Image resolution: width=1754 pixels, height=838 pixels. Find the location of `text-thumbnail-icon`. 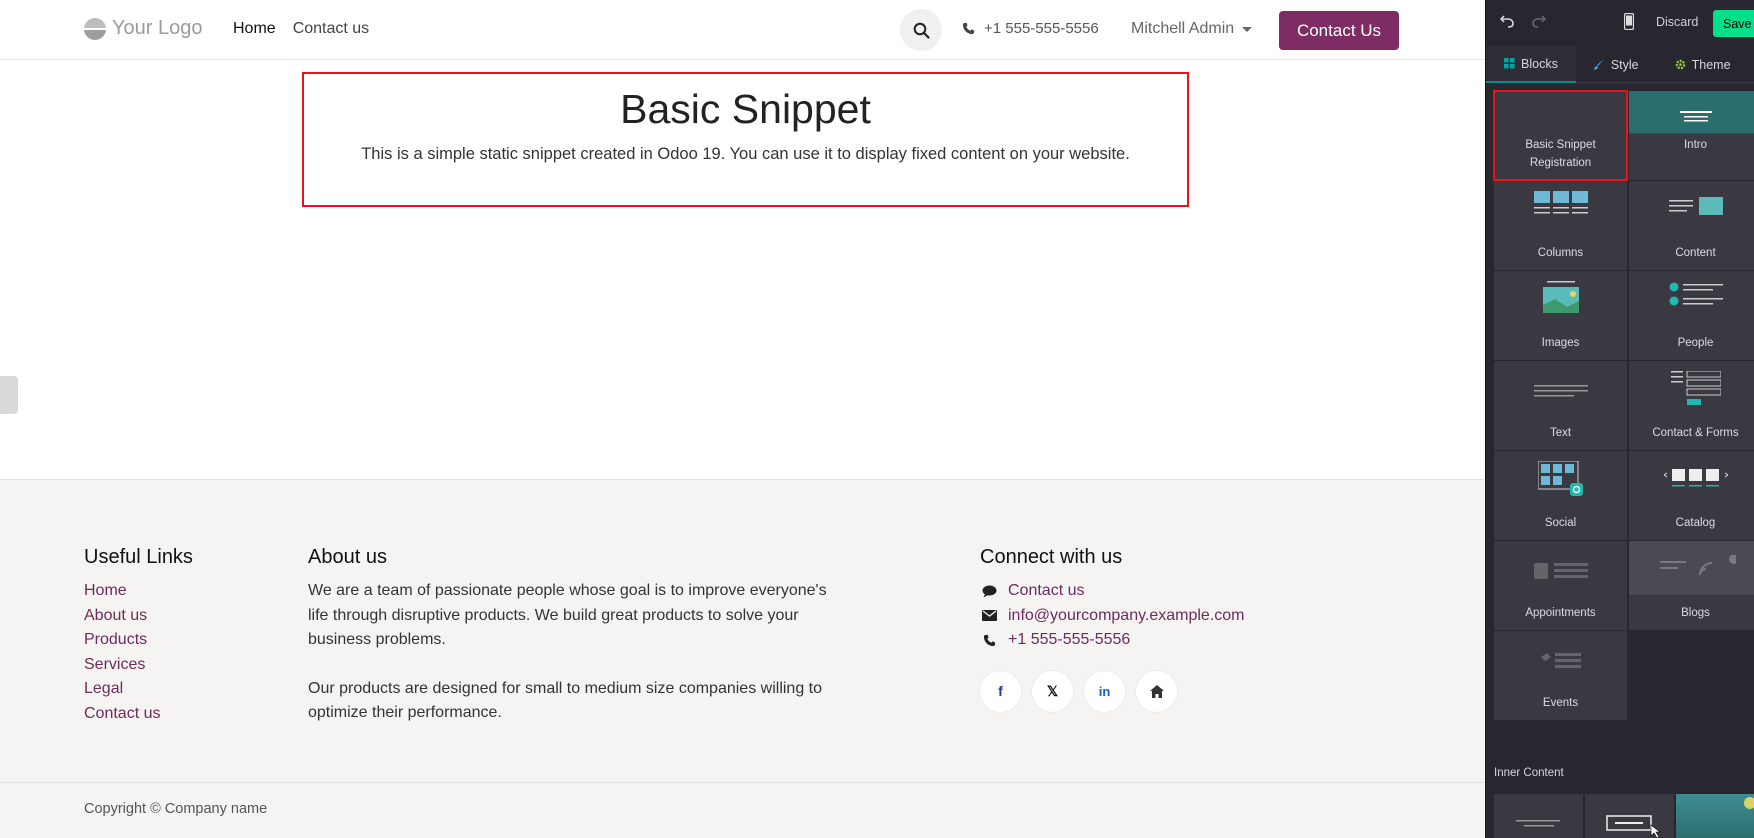

text-thumbnail-icon is located at coordinates (1560, 392).